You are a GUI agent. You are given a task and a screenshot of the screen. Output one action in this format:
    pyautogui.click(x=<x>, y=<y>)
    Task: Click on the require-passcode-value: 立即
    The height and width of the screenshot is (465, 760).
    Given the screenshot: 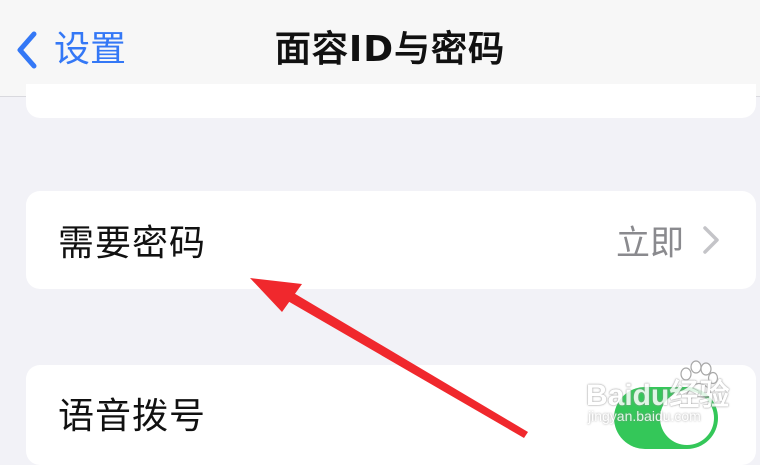 What is the action you would take?
    pyautogui.click(x=650, y=243)
    